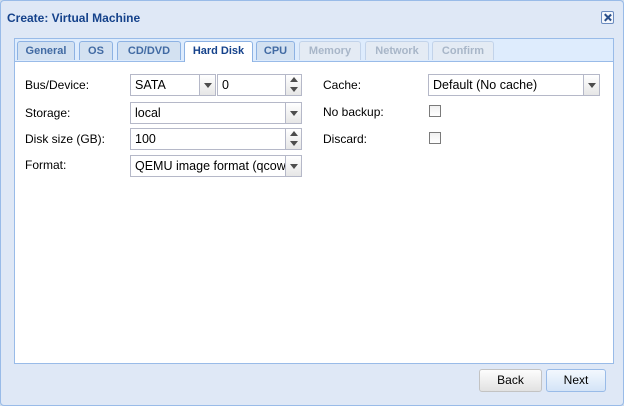  I want to click on bus-device-label: Bus/Device:, so click(57, 85).